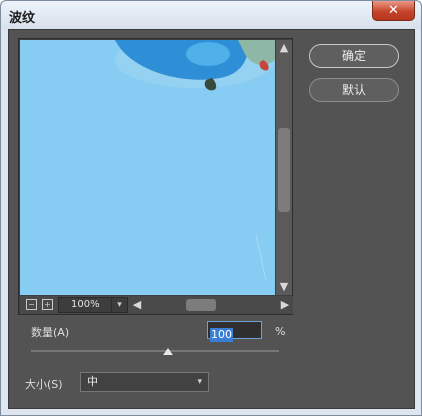  Describe the element at coordinates (22, 18) in the screenshot. I see `window-title: 波纹` at that location.